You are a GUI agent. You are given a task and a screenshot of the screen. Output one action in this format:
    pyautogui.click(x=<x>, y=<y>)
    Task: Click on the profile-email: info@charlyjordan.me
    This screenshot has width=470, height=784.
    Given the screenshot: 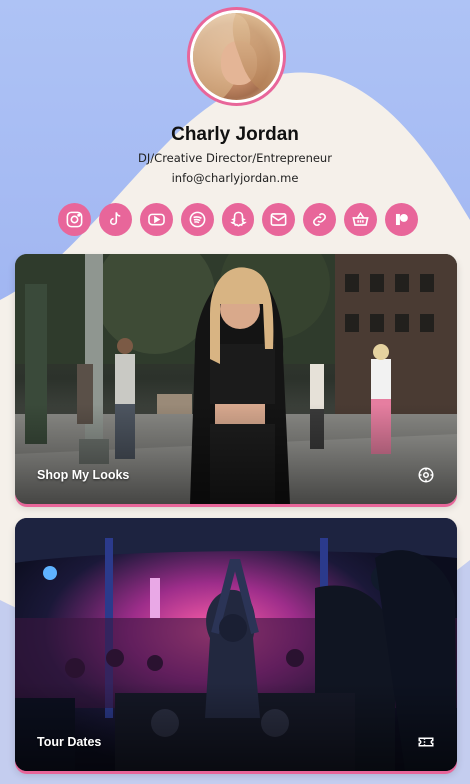 What is the action you would take?
    pyautogui.click(x=235, y=178)
    